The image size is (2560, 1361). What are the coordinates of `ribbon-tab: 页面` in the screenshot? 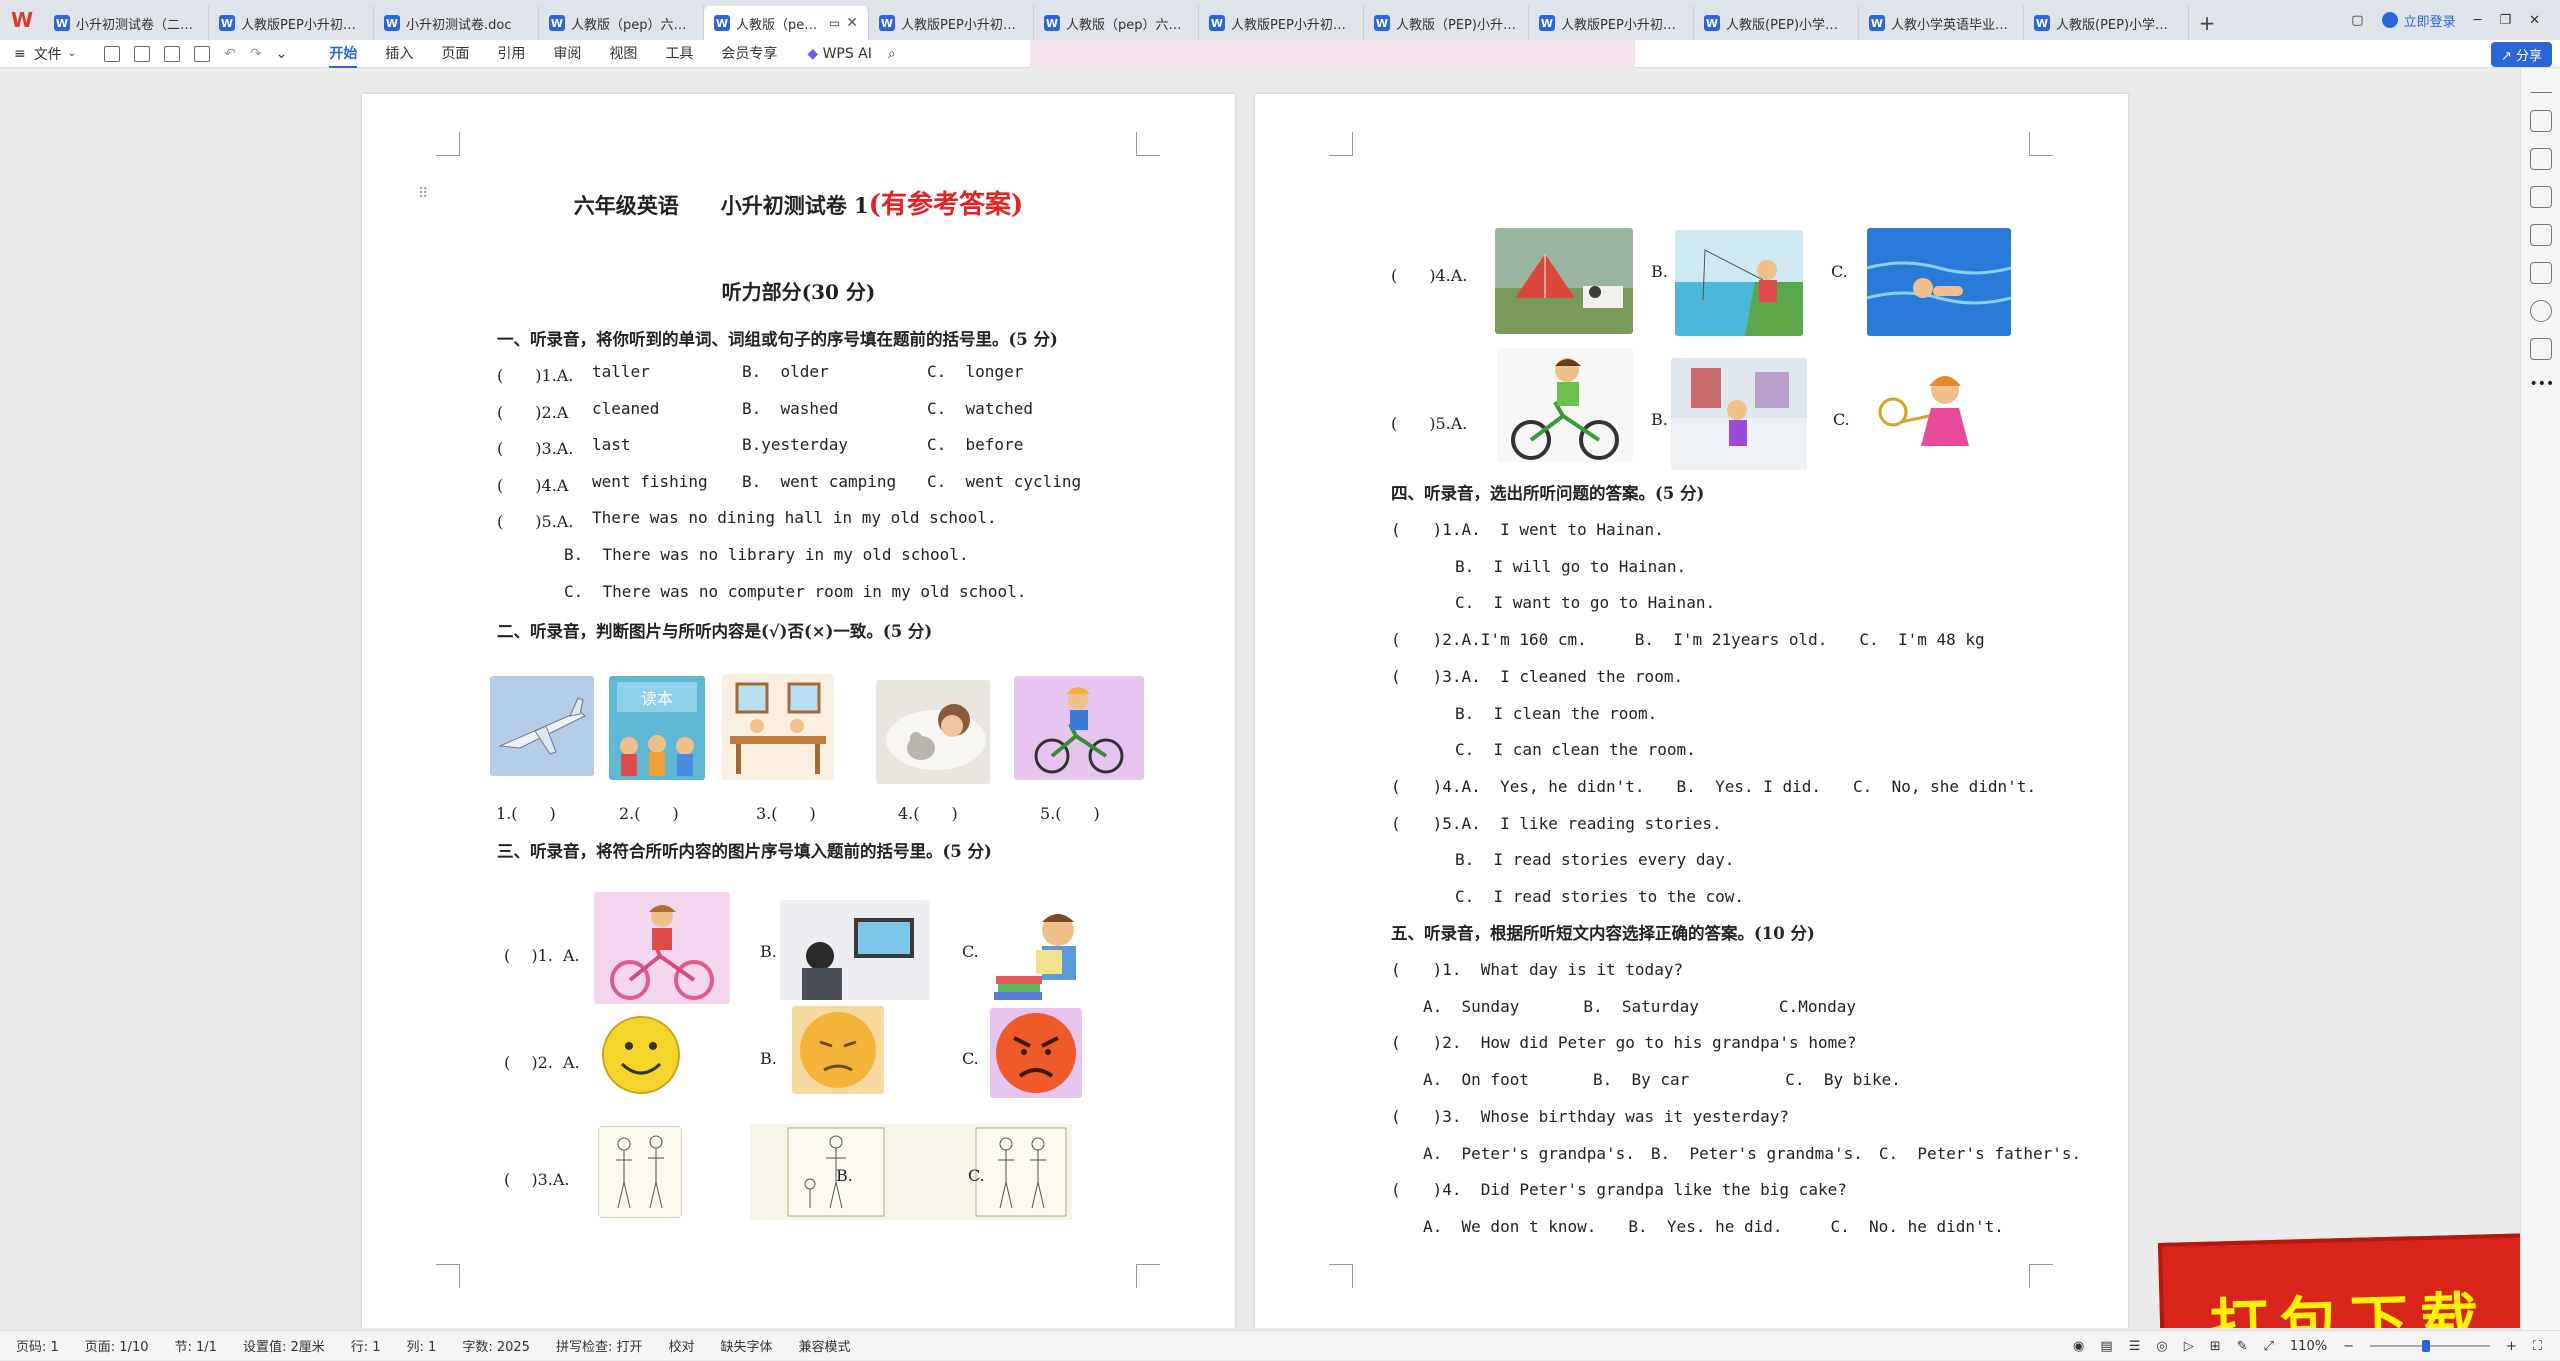 It's located at (455, 54).